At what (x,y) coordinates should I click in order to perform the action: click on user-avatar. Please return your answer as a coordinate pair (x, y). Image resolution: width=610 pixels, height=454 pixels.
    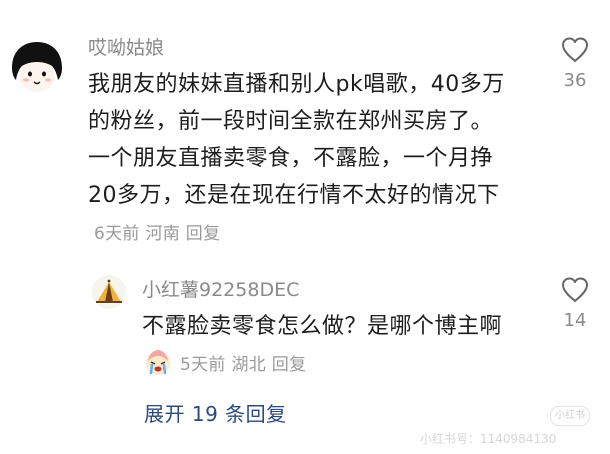
    Looking at the image, I should click on (37, 69).